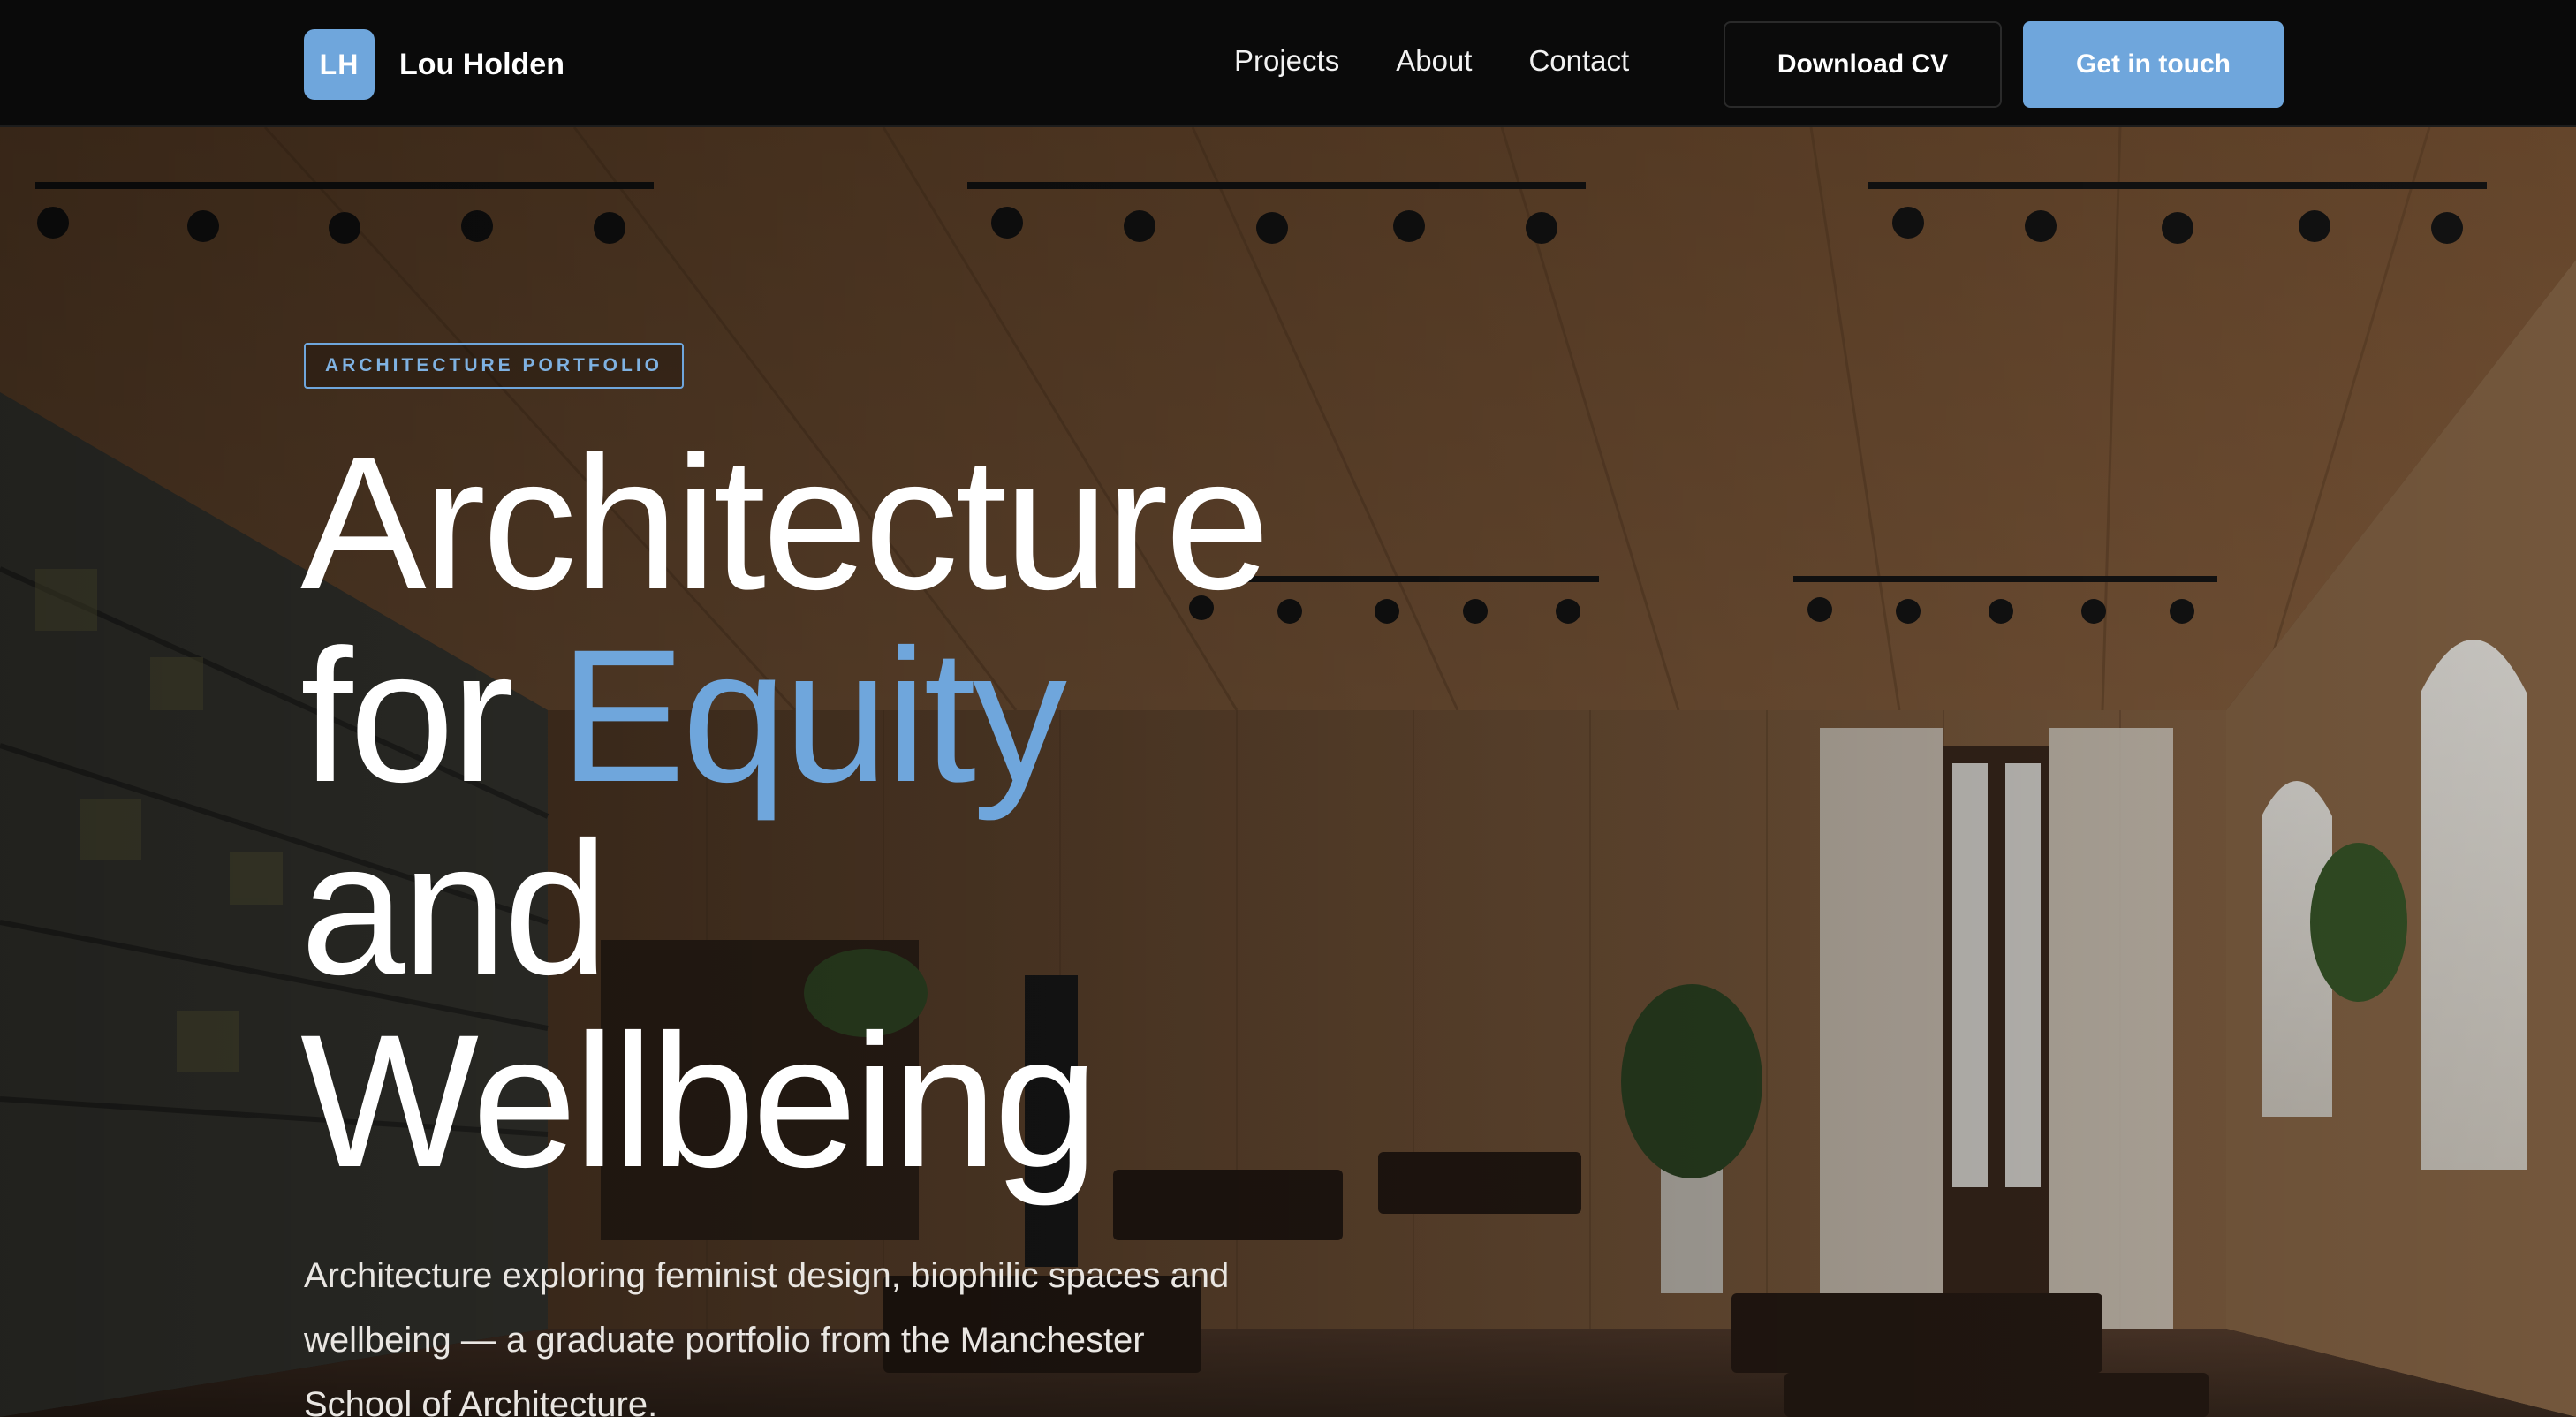  I want to click on headline-line-3: and, so click(455, 908).